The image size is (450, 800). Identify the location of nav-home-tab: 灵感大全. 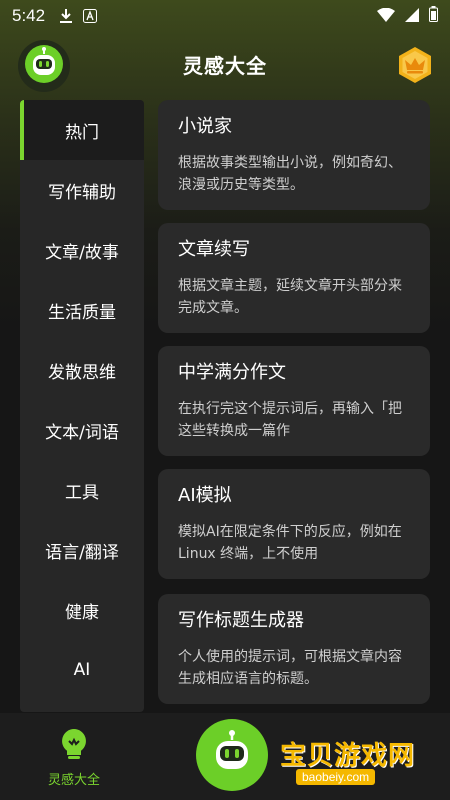
(74, 757).